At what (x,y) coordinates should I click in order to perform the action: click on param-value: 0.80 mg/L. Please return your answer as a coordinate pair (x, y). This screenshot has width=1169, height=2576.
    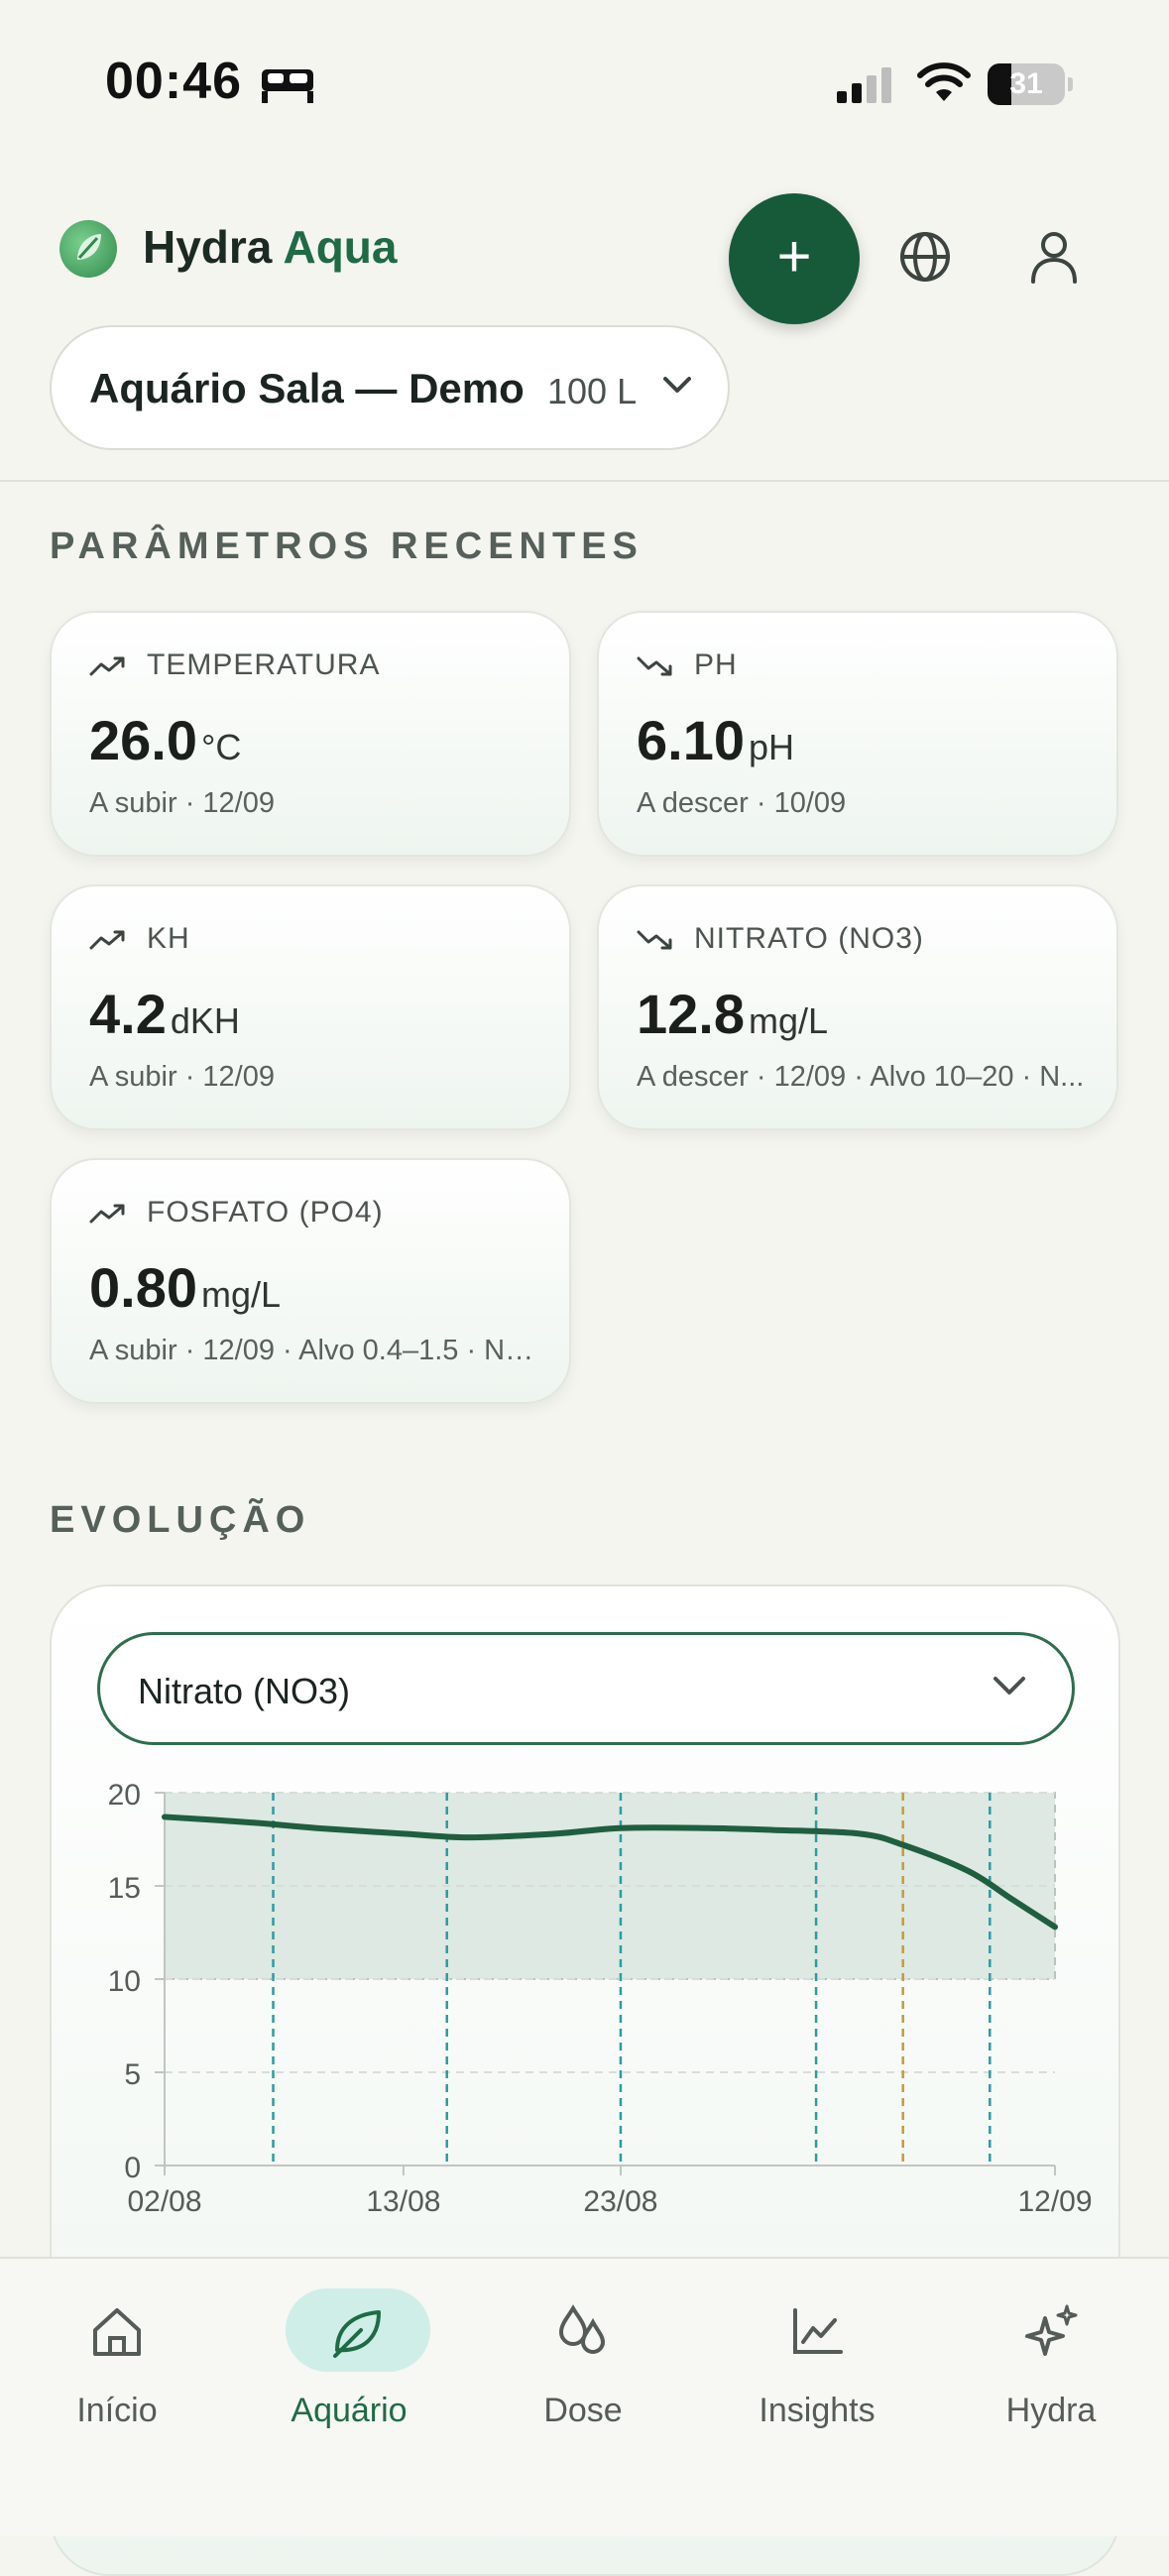
    Looking at the image, I should click on (185, 1287).